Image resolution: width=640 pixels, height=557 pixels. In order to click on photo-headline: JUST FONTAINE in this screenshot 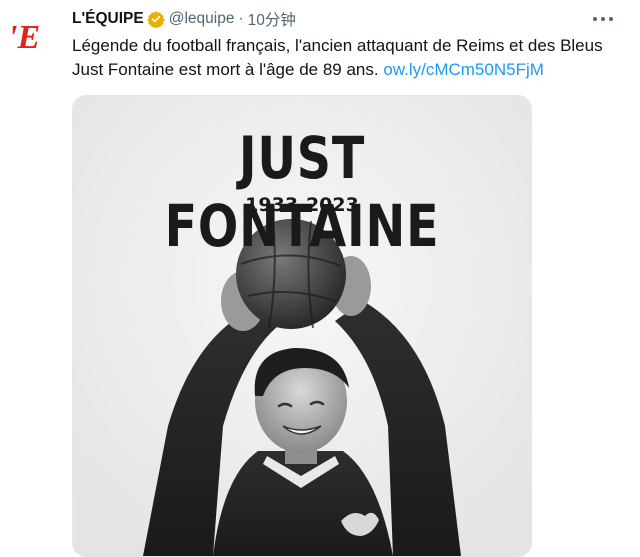, I will do `click(302, 192)`.